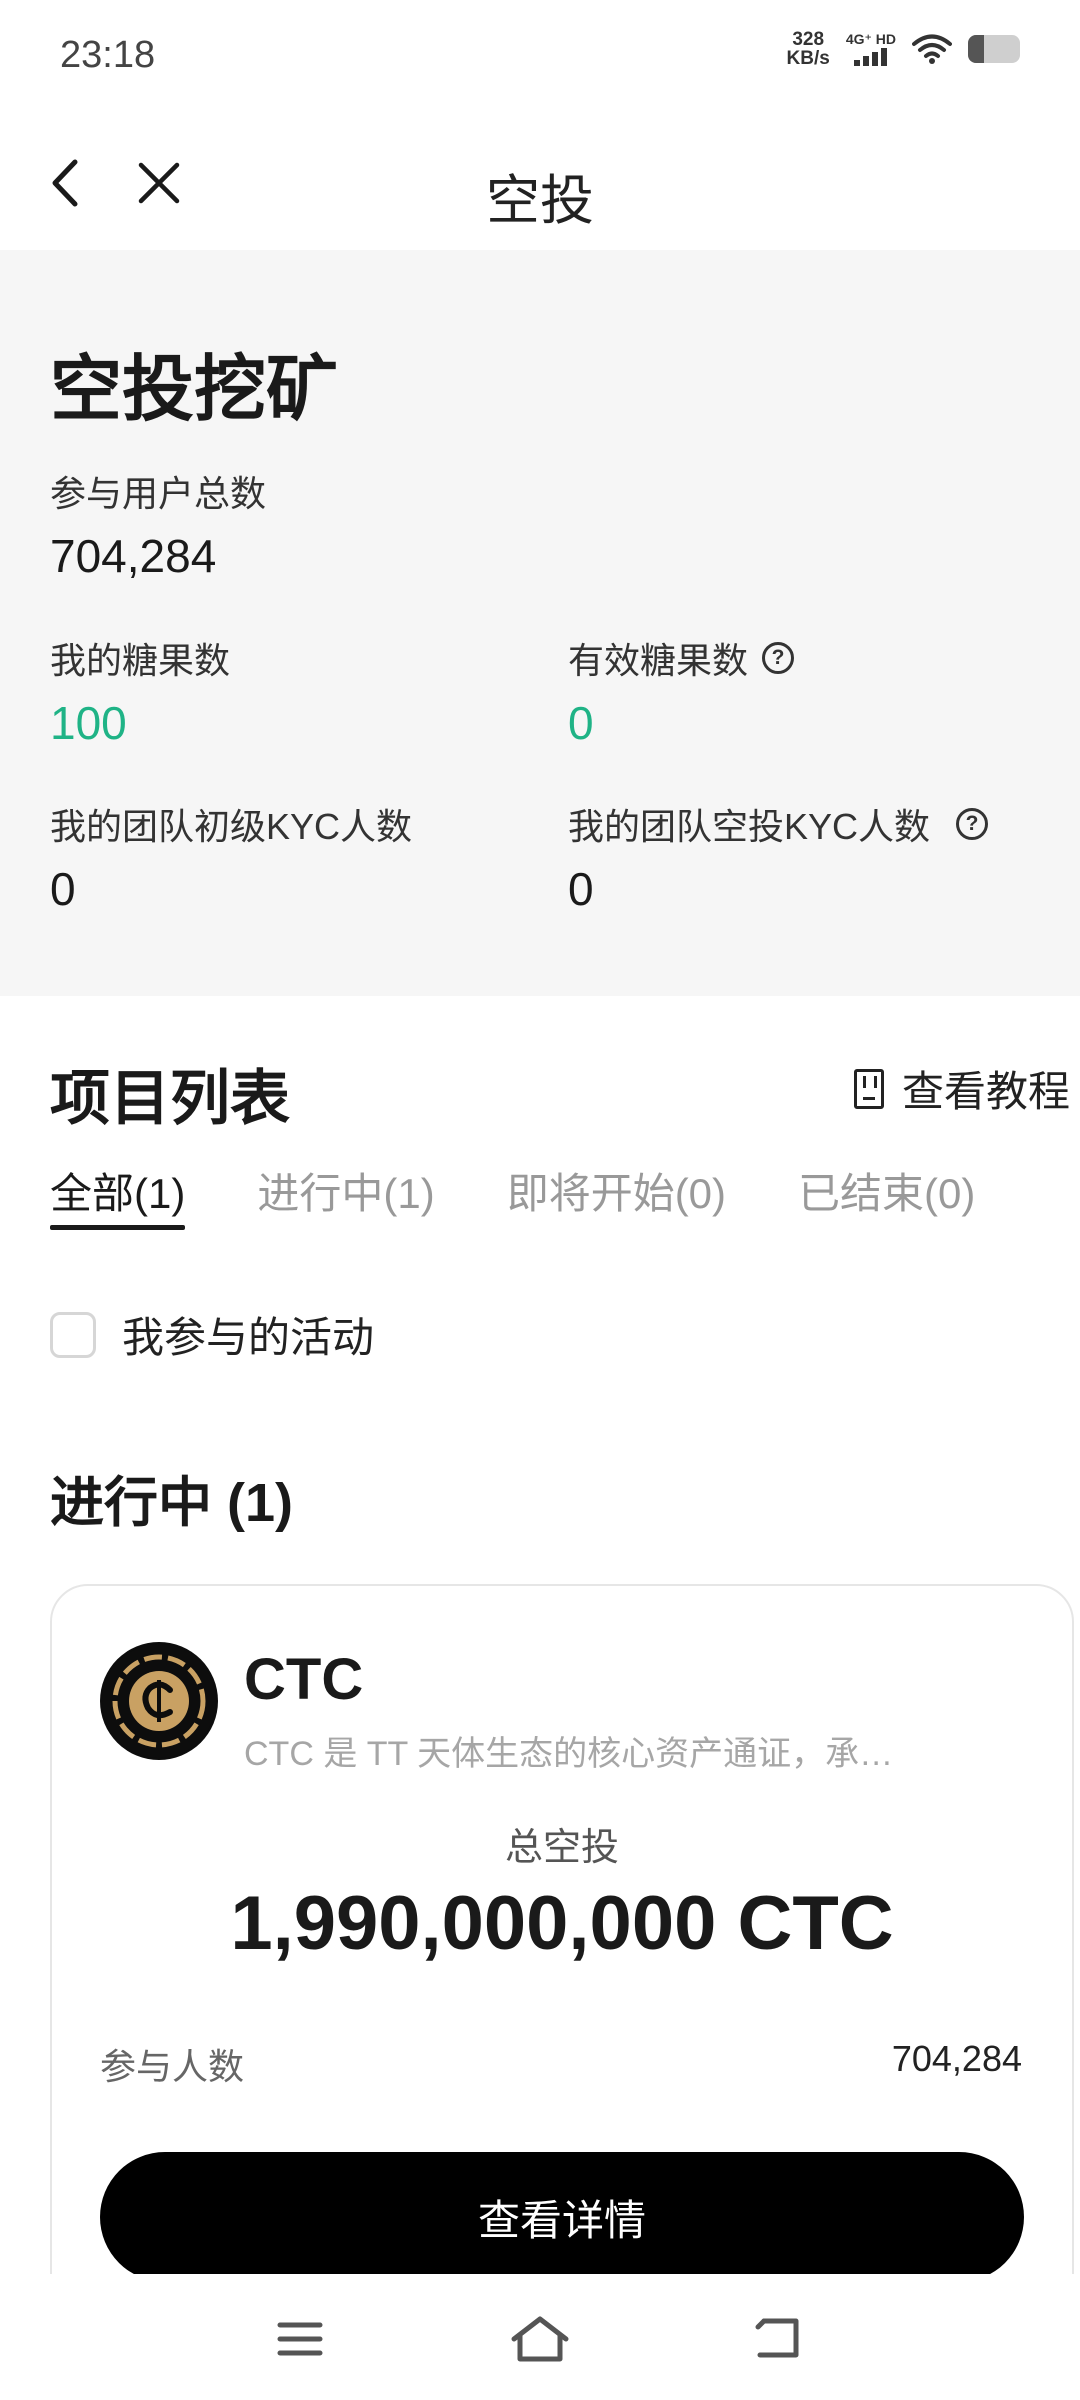  I want to click on tab-all: 全部(1), so click(118, 1195).